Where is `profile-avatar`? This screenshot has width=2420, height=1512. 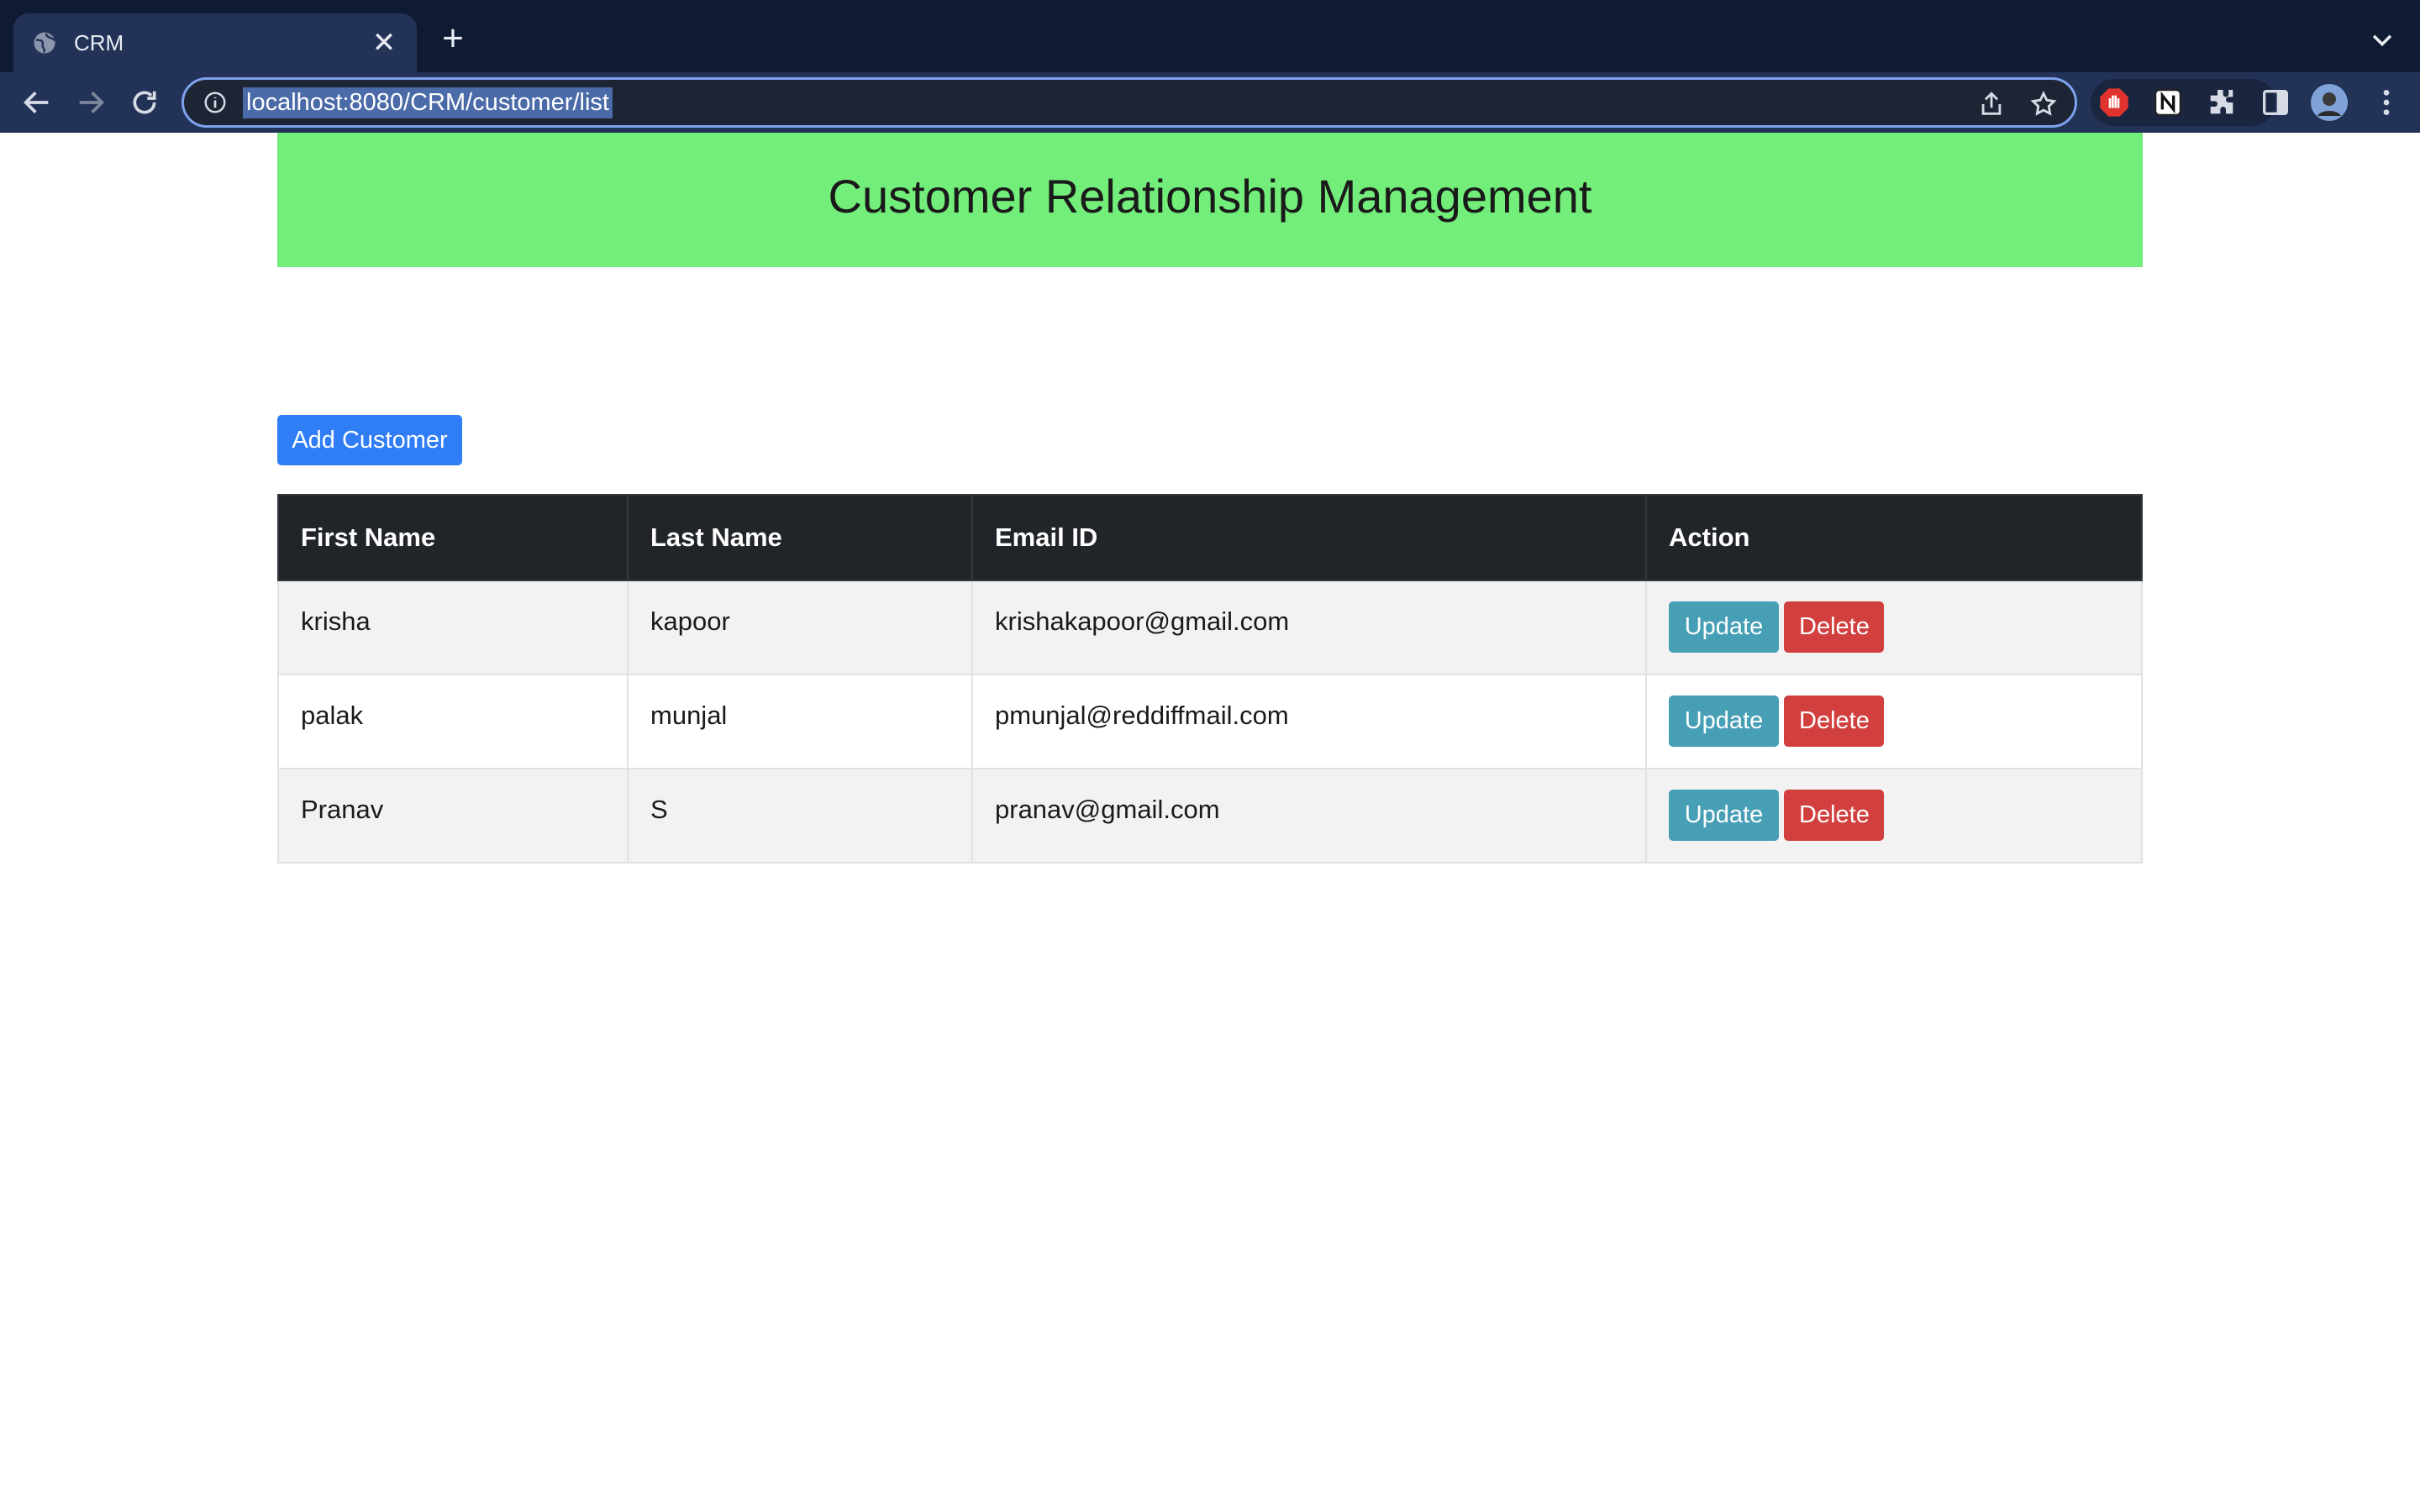 profile-avatar is located at coordinates (2329, 102).